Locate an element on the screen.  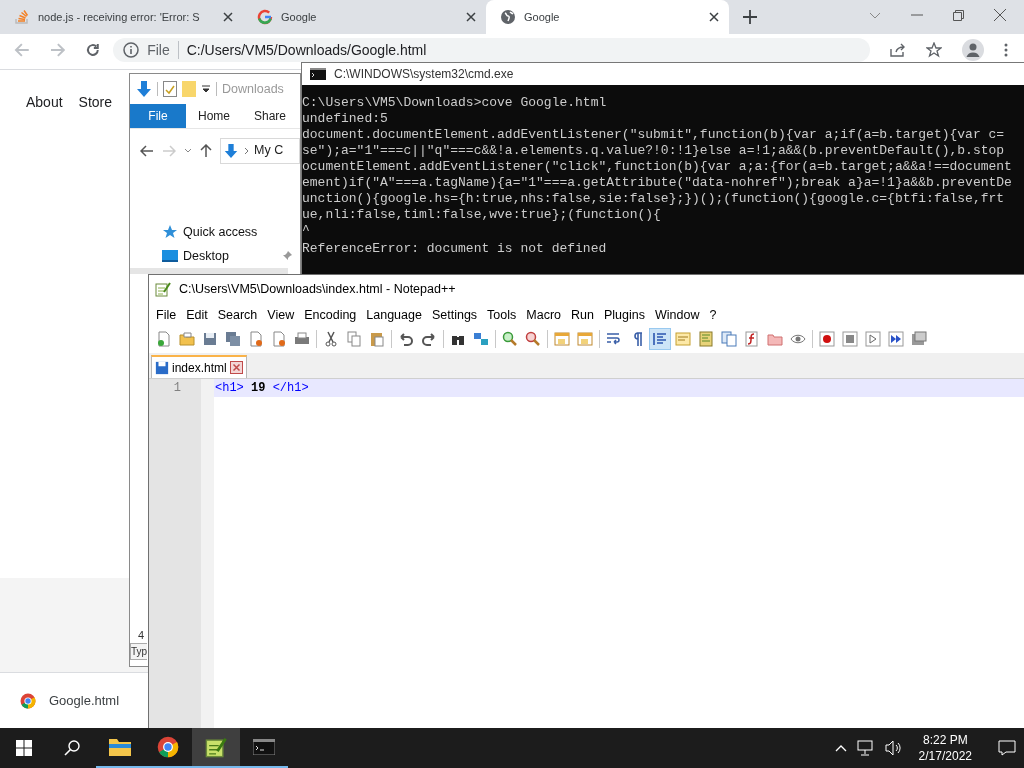
taskbar-app is located at coordinates (216, 748).